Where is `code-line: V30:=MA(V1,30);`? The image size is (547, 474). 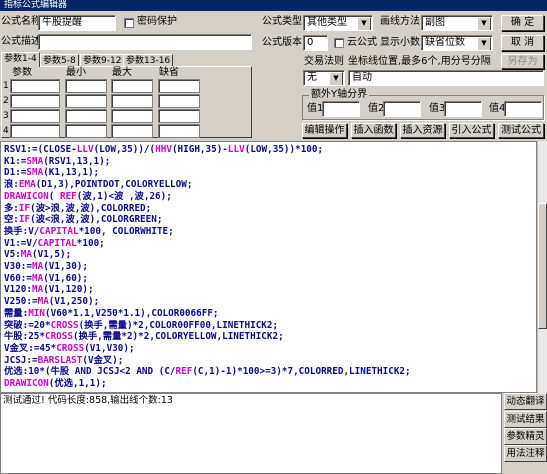 code-line: V30:=MA(V1,30); is located at coordinates (270, 267).